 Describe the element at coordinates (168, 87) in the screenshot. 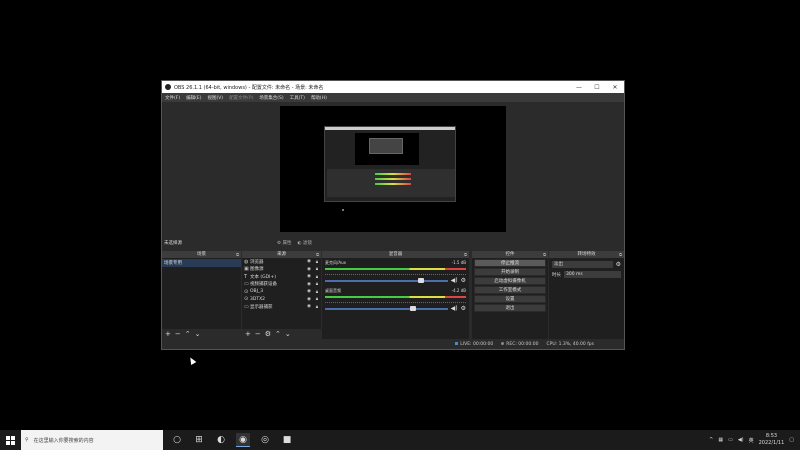

I see `obs-logo-icon` at that location.